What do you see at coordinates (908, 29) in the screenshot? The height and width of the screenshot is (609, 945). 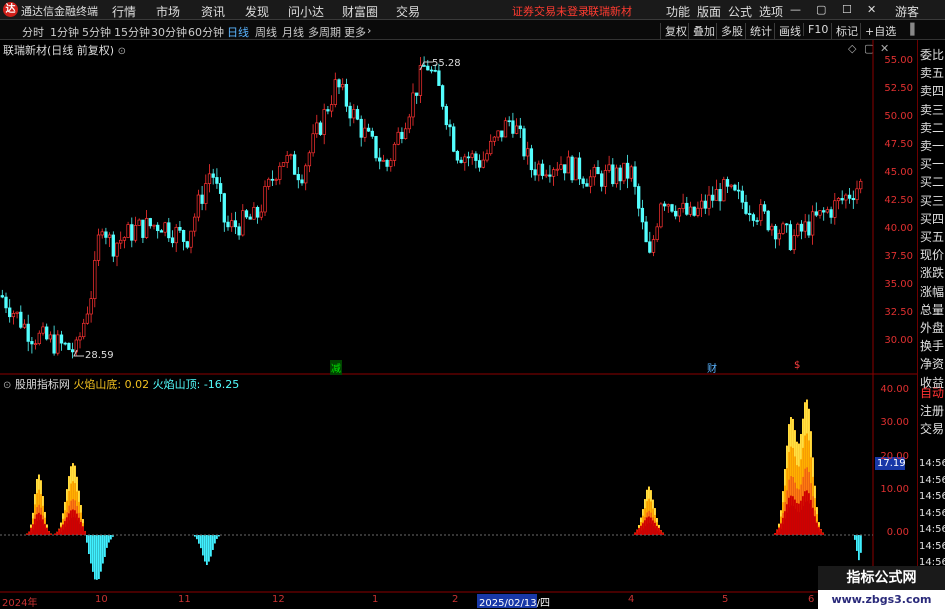 I see `toolbar-handle-icon: ▐` at bounding box center [908, 29].